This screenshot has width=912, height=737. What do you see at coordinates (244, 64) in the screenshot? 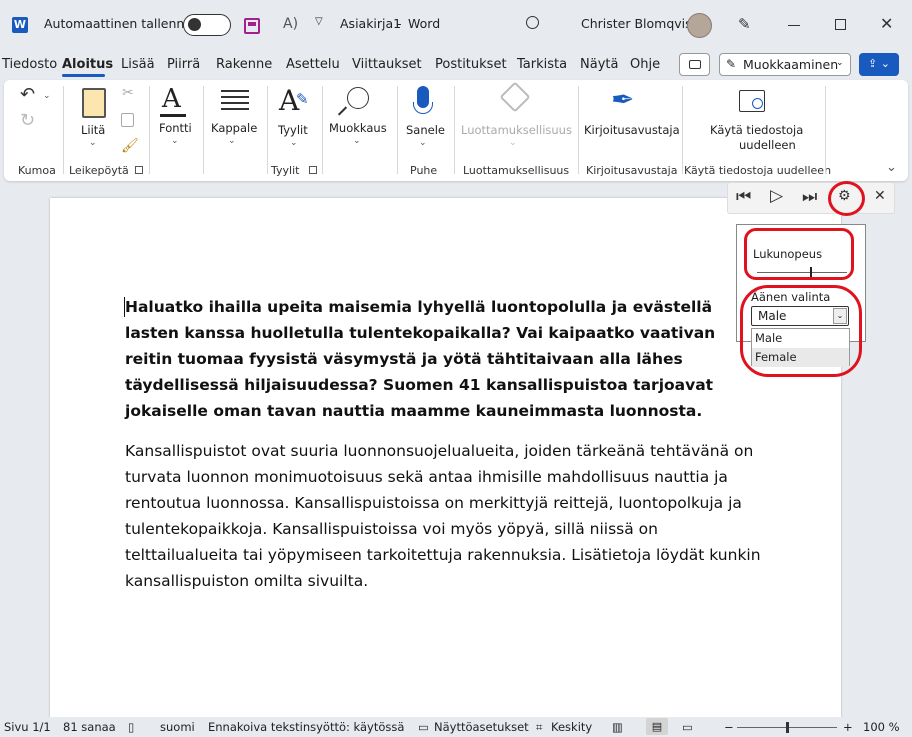
I see `tab-rakenne: Rakenne` at bounding box center [244, 64].